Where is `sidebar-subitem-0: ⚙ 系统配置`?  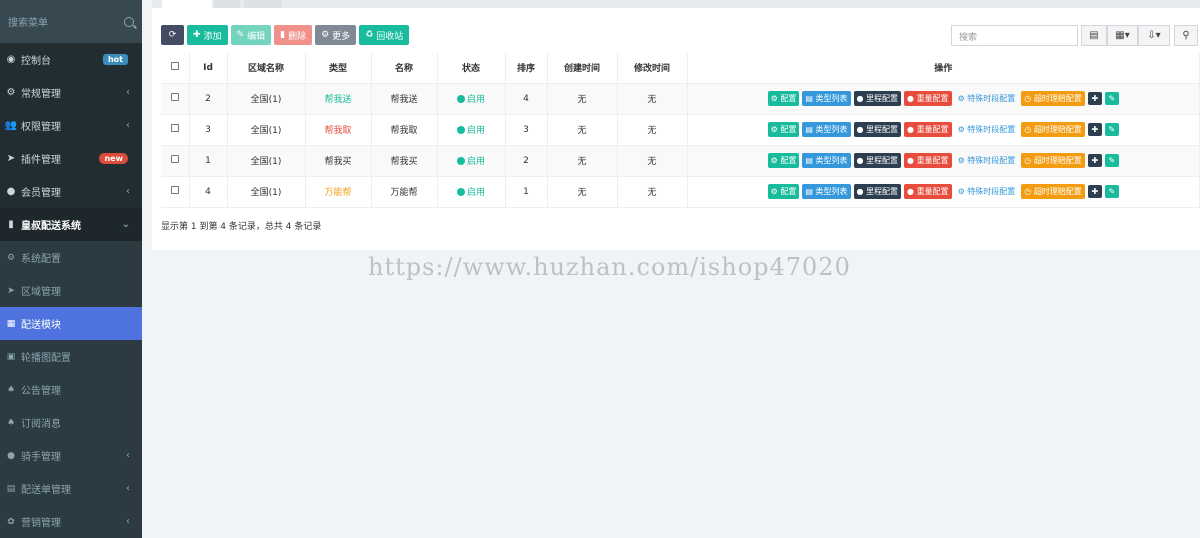 sidebar-subitem-0: ⚙ 系统配置 is located at coordinates (71, 257).